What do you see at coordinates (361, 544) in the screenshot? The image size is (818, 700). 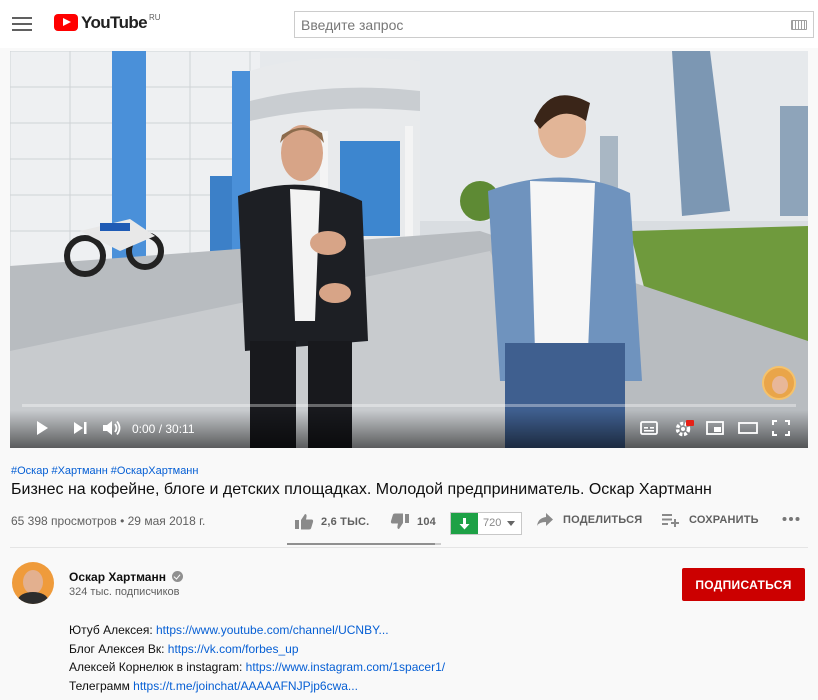 I see `sentiment-fill` at bounding box center [361, 544].